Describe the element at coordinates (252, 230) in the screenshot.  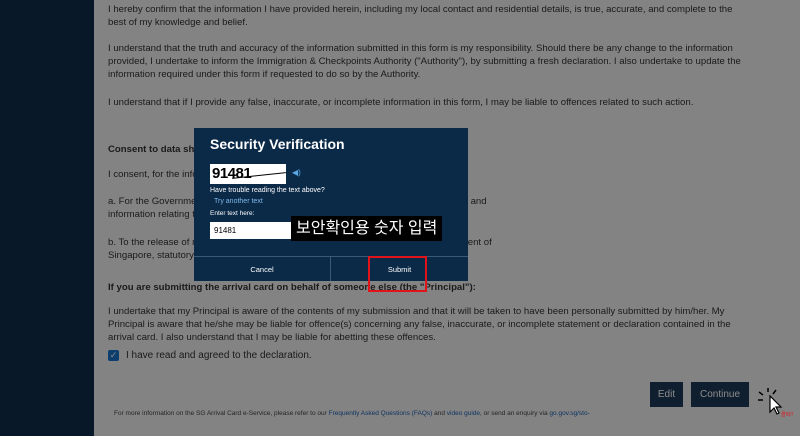
I see `captcha-input` at that location.